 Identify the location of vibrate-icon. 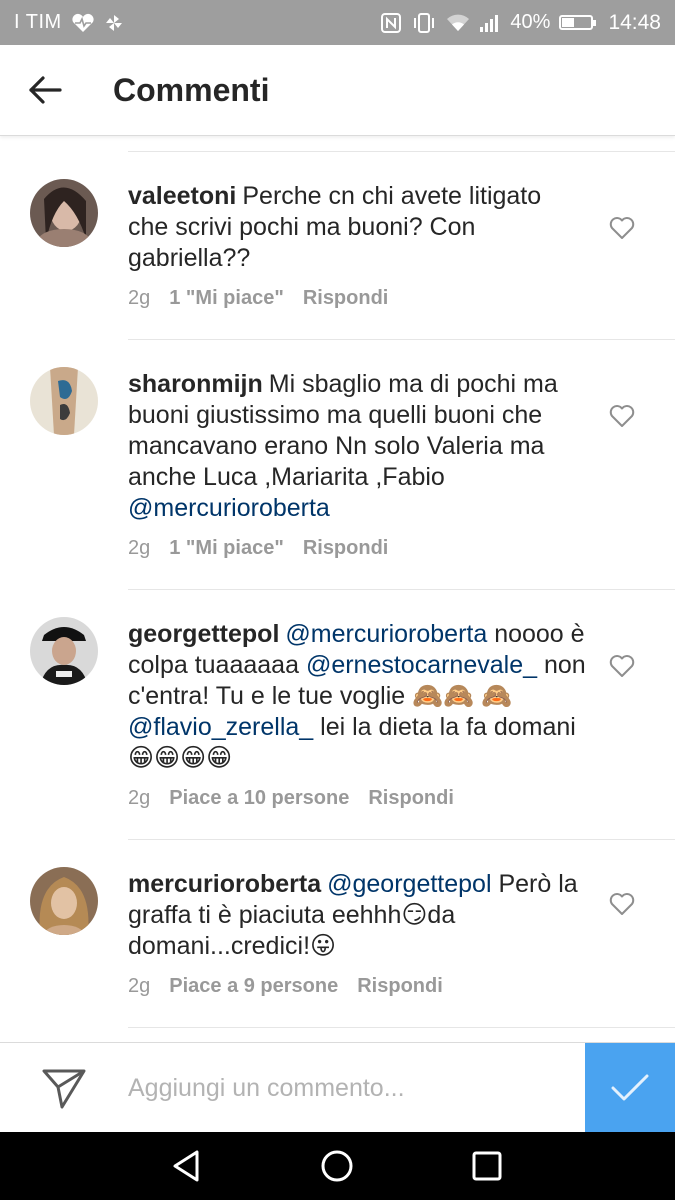
(424, 22).